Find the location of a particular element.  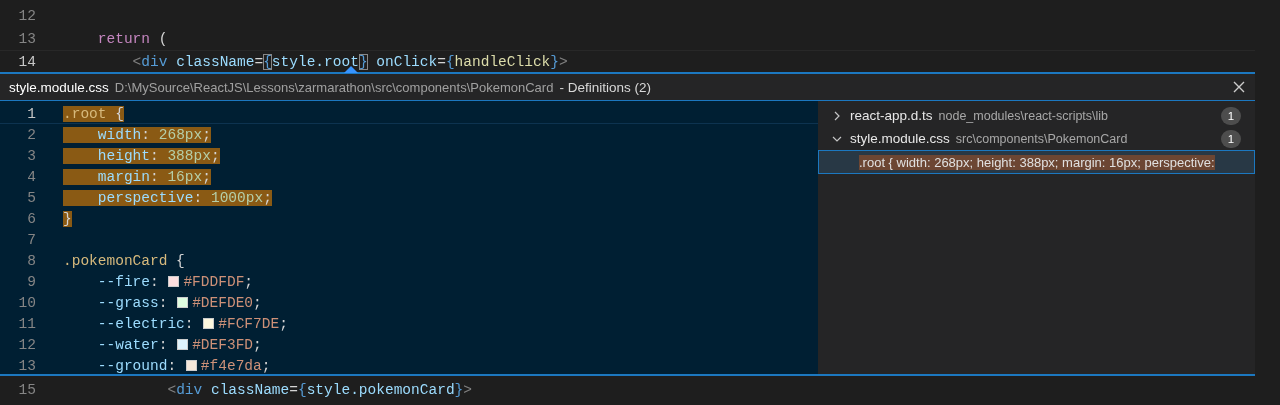

code-text: <div className={style.pokemonCard}> is located at coordinates (319, 389).